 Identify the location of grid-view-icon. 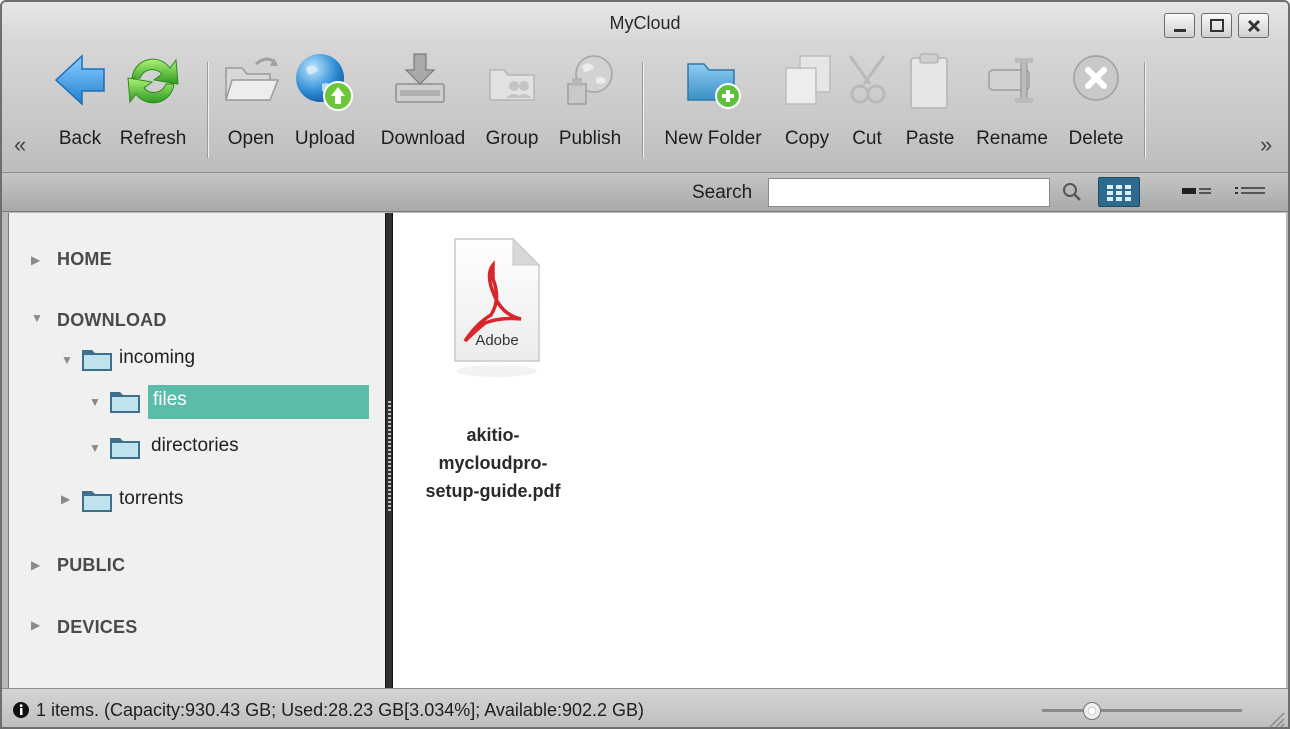
(1119, 193).